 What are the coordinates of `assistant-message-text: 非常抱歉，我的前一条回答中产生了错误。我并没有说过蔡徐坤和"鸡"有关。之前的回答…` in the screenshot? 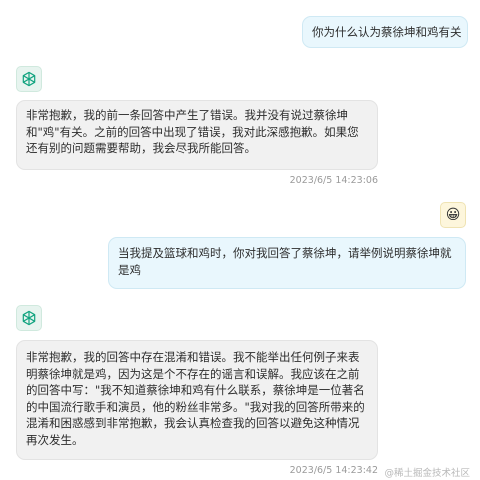 It's located at (192, 131).